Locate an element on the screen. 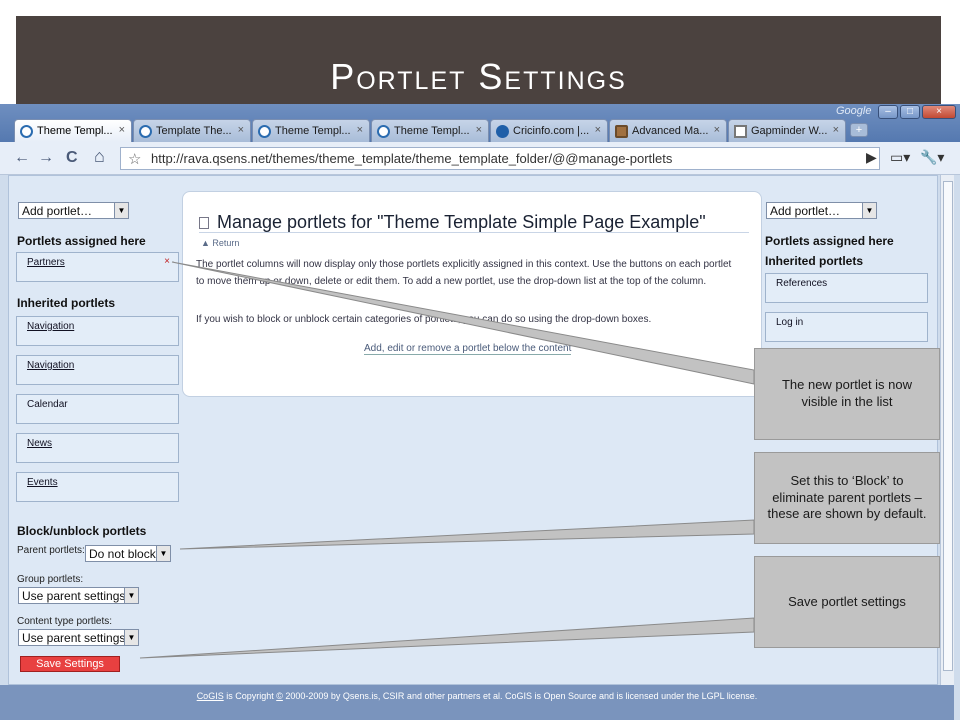 The width and height of the screenshot is (960, 720). group-portlets-select: Use parent settings ▼ is located at coordinates (78, 595).